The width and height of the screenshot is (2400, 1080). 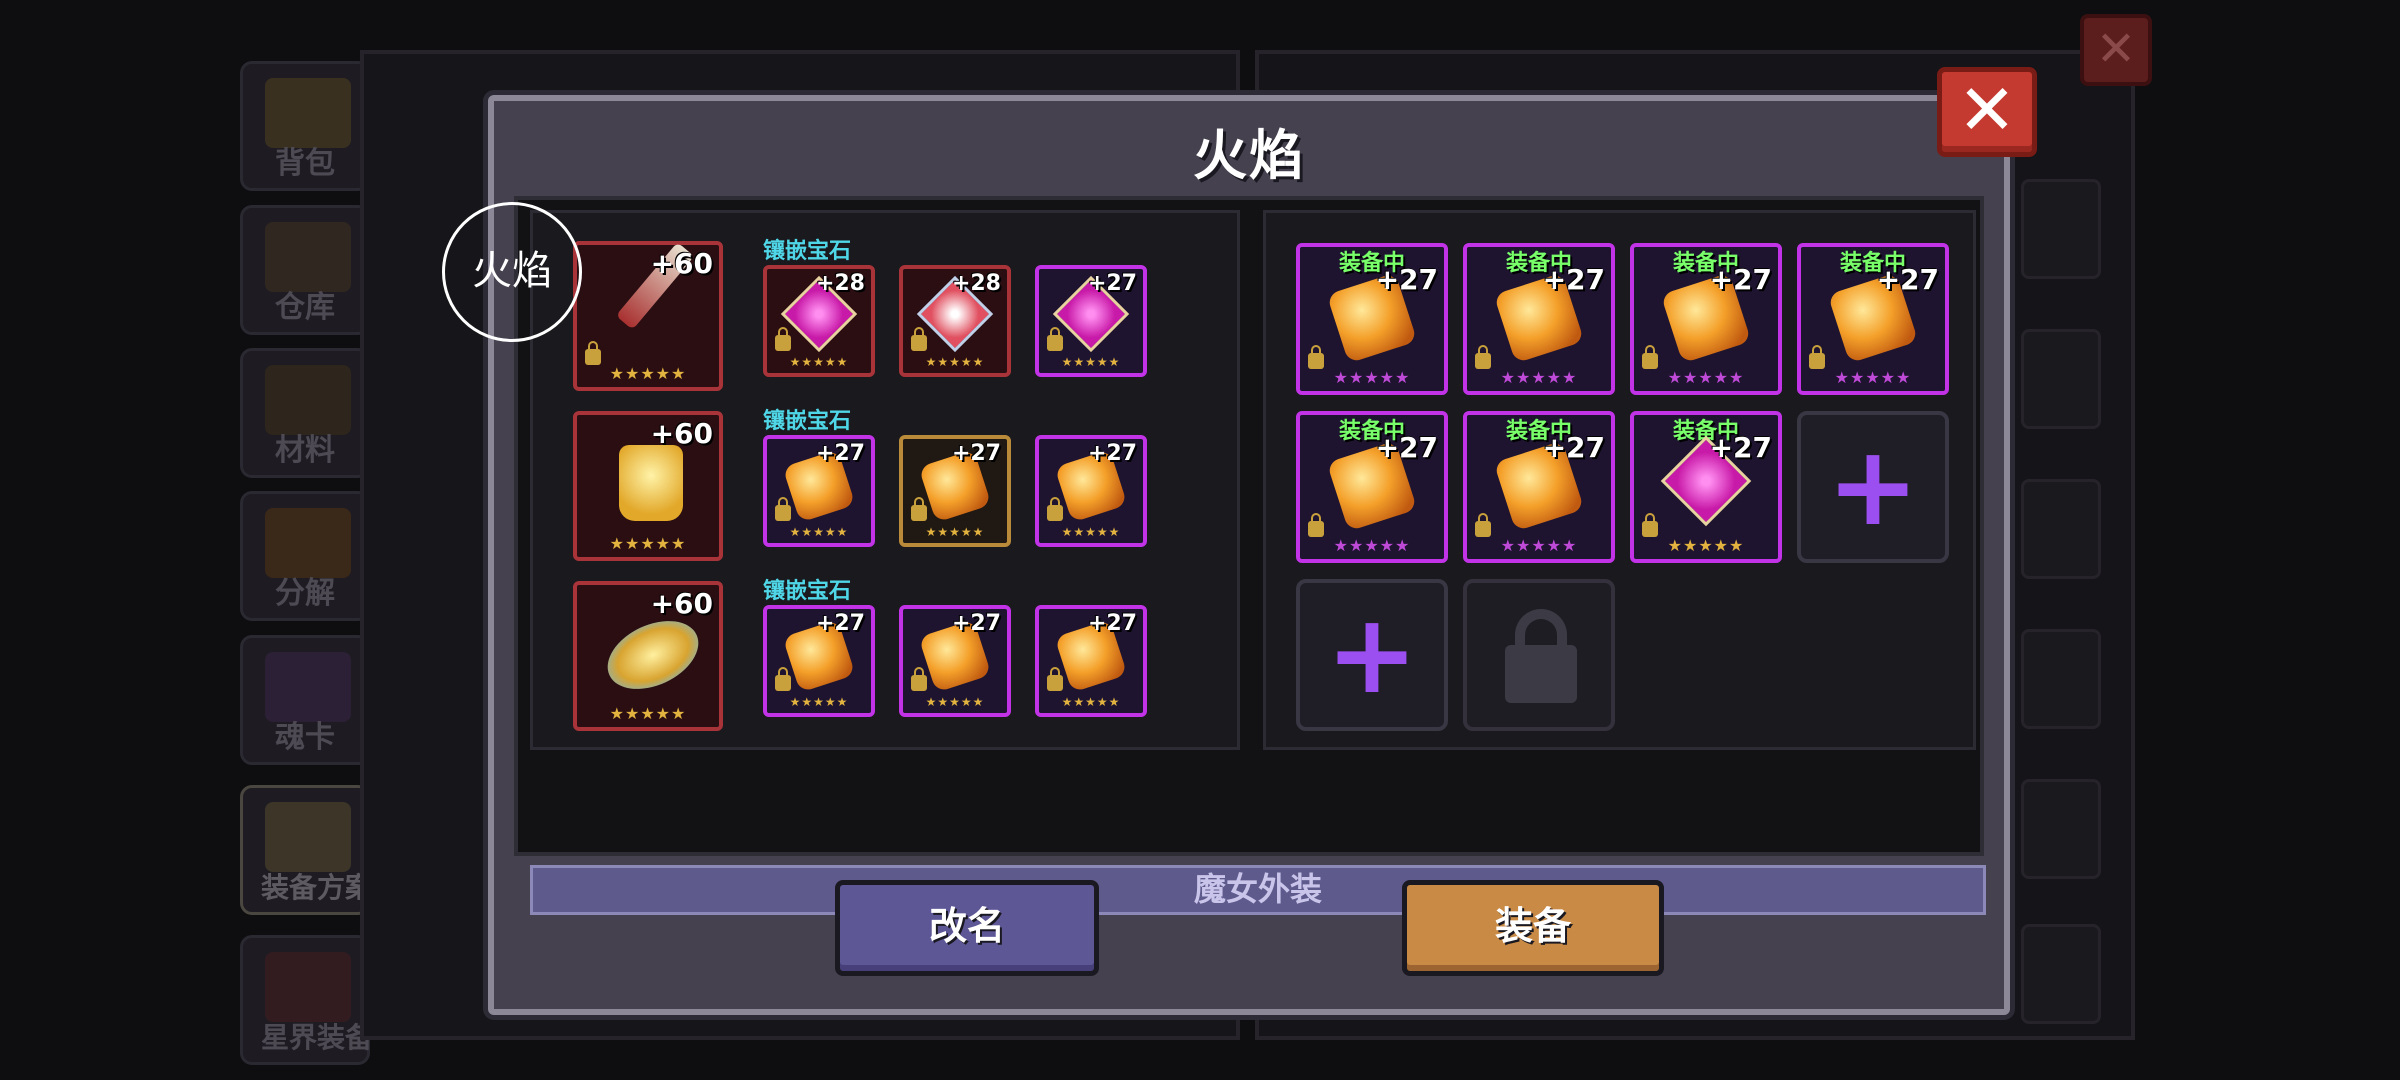 I want to click on equipped-gem-slot: 装备中 +27 ★★★★★, so click(x=1706, y=487).